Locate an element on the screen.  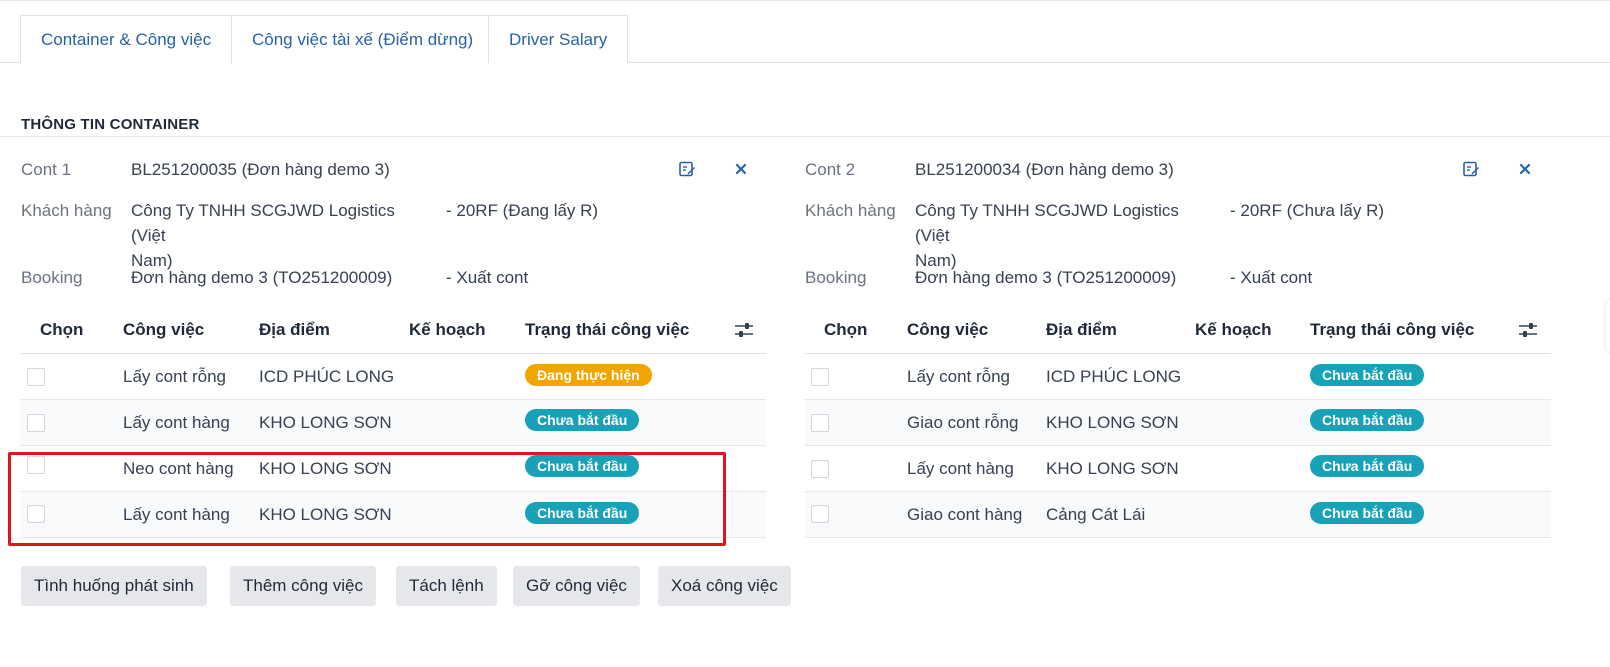
row-location: Cảng Cát Lái is located at coordinates (1096, 514).